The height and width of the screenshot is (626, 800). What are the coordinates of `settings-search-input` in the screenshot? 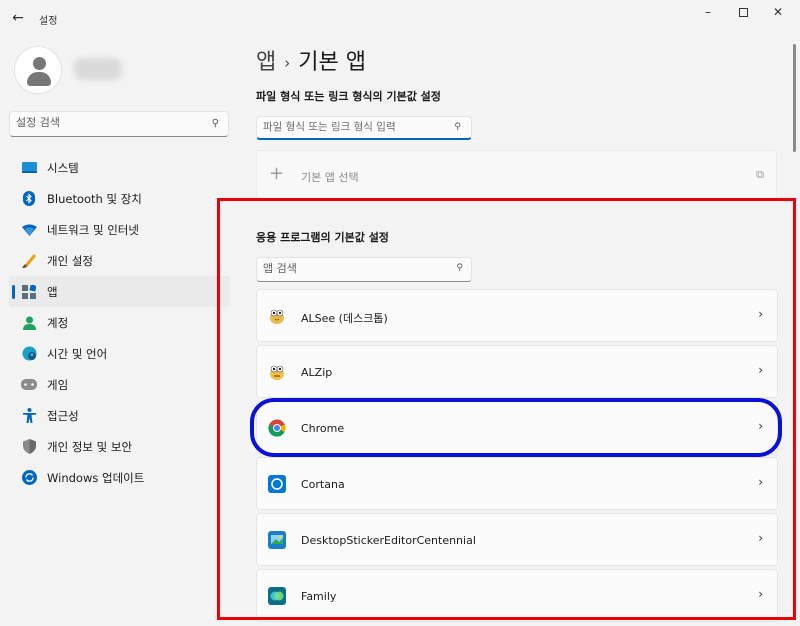 It's located at (106, 122).